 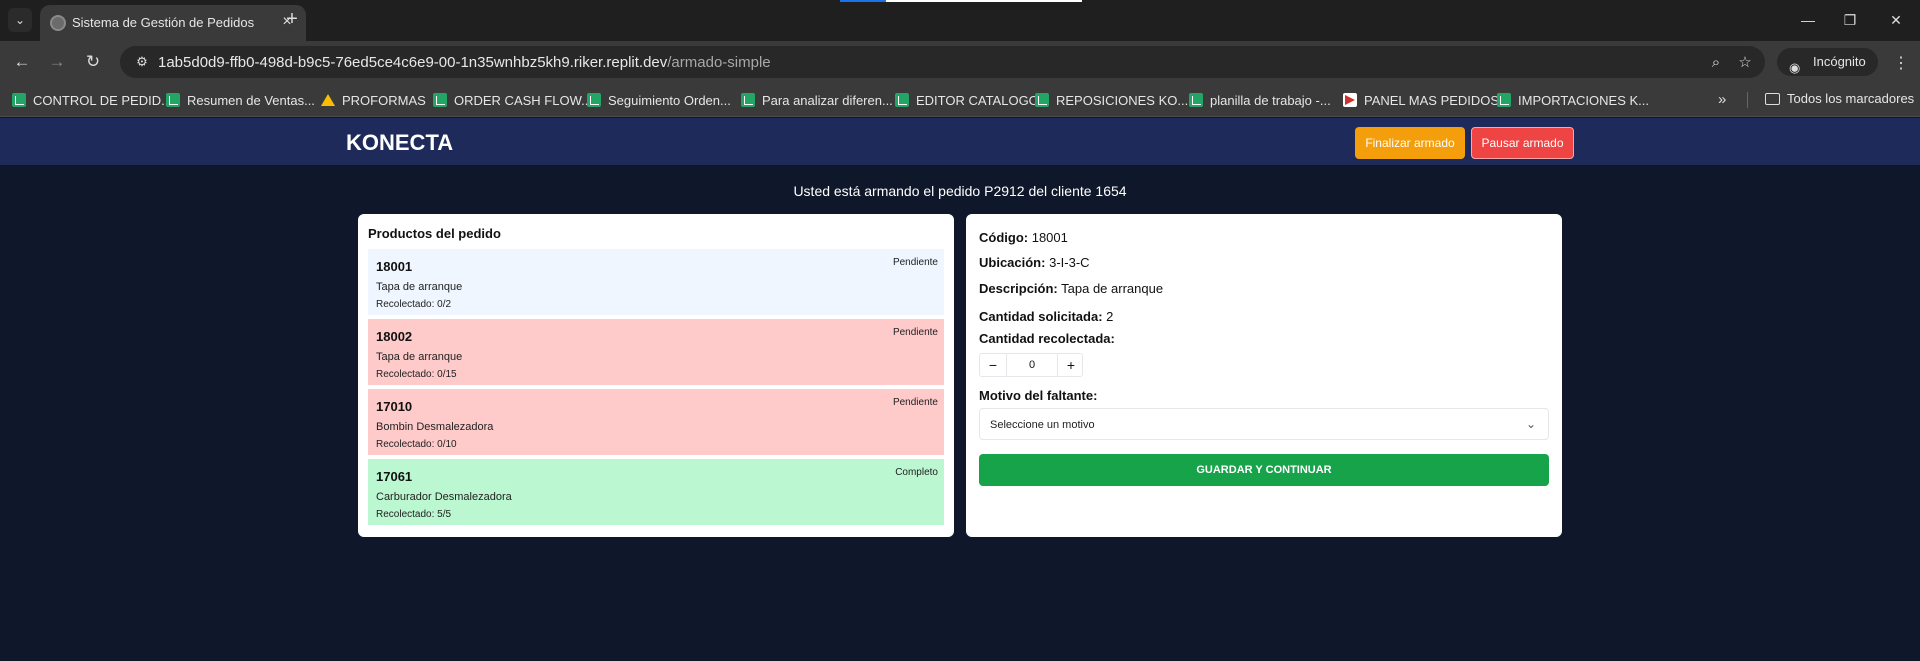 I want to click on tab-strip-highlight, so click(x=984, y=1).